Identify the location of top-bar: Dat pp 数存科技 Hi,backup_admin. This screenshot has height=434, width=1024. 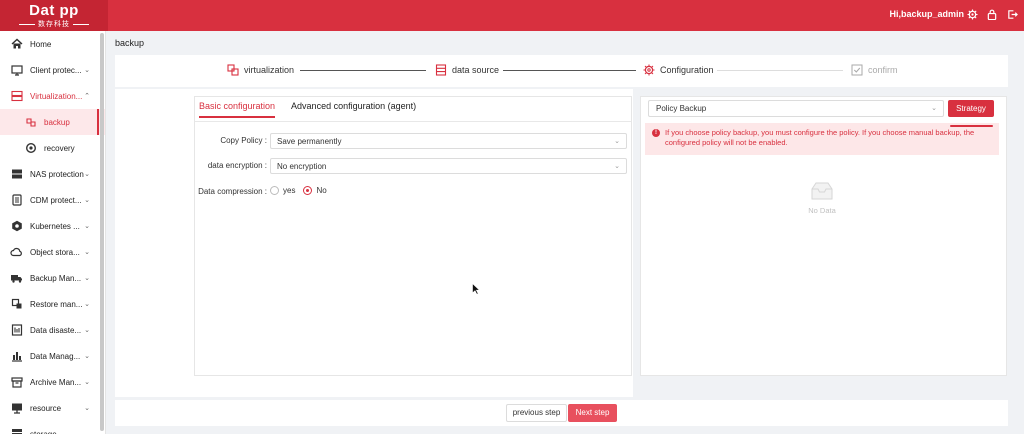
(512, 15).